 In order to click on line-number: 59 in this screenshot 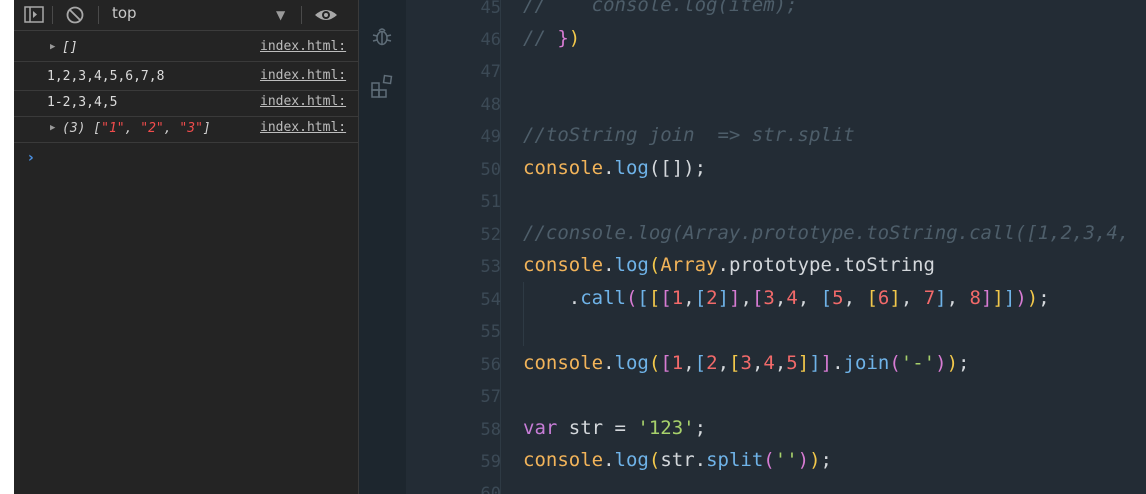, I will do `click(490, 462)`.